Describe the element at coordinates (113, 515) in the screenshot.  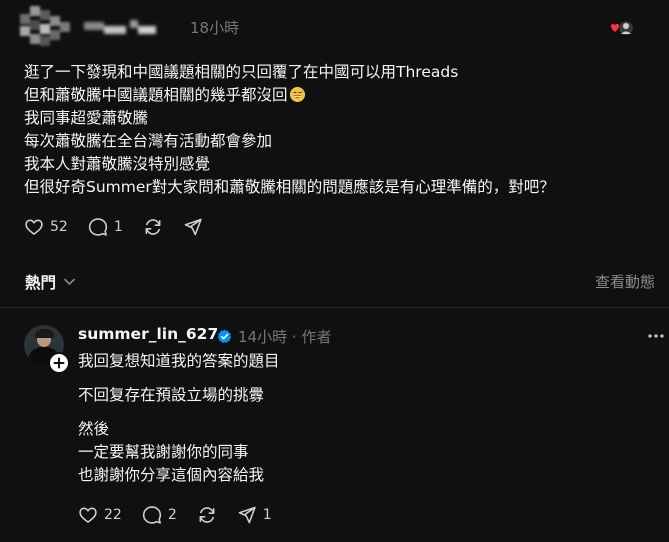
I see `like-count: 22` at that location.